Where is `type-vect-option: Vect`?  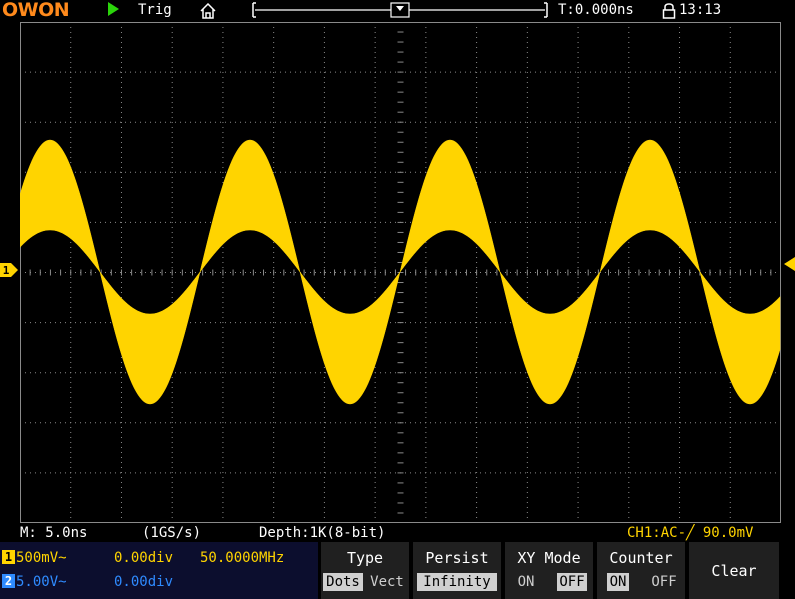
type-vect-option: Vect is located at coordinates (387, 582).